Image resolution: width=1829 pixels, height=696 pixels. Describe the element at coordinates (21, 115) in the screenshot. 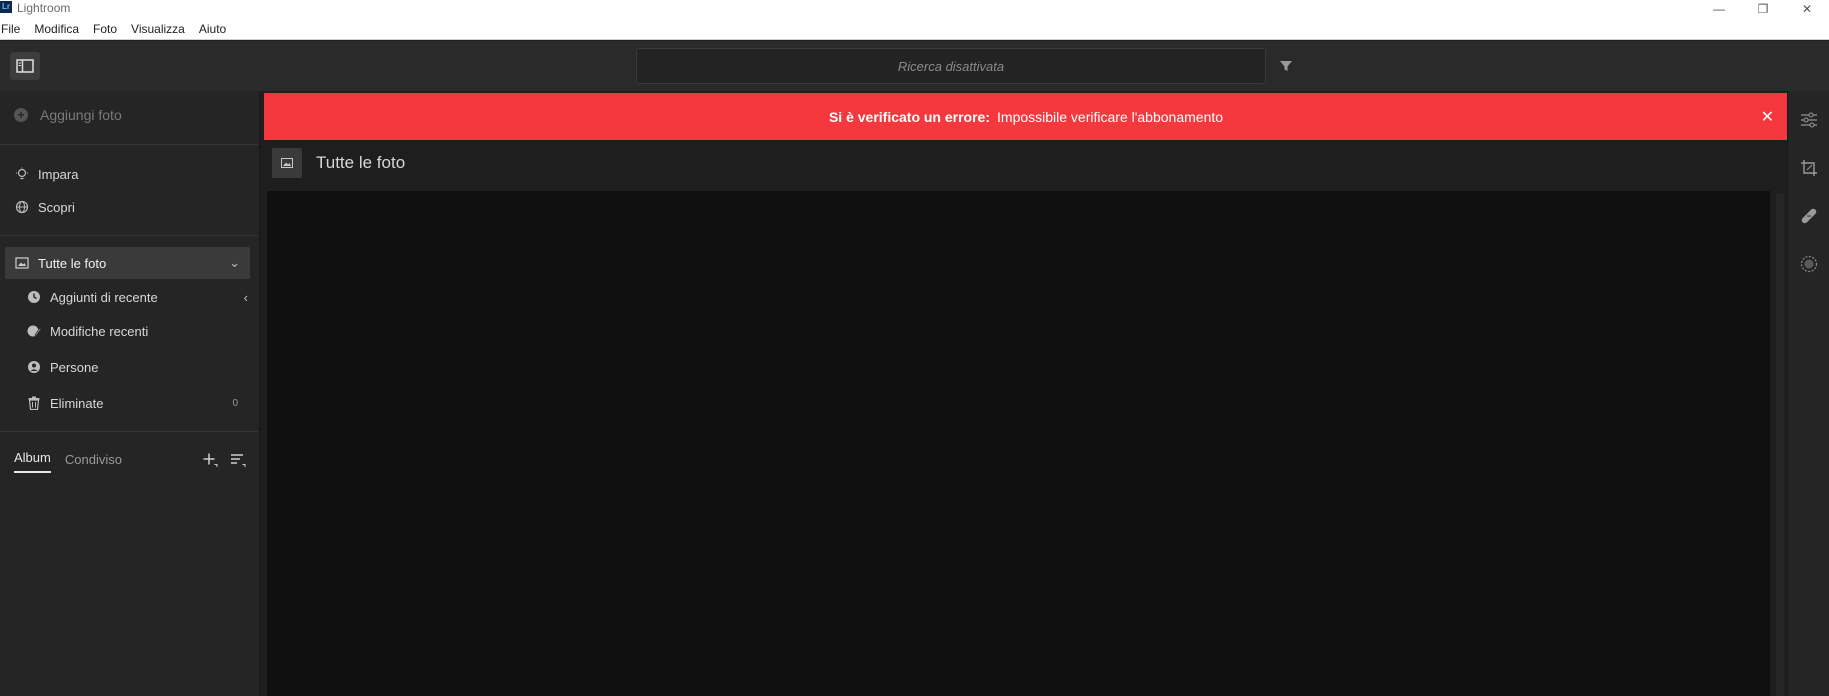

I see `add-circle-icon: +` at that location.